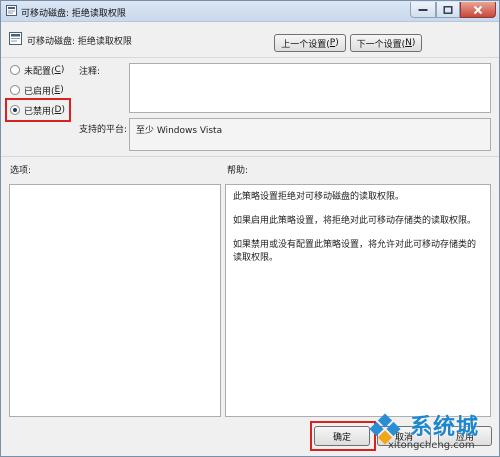 This screenshot has width=500, height=457. I want to click on minimize-icon, so click(423, 9).